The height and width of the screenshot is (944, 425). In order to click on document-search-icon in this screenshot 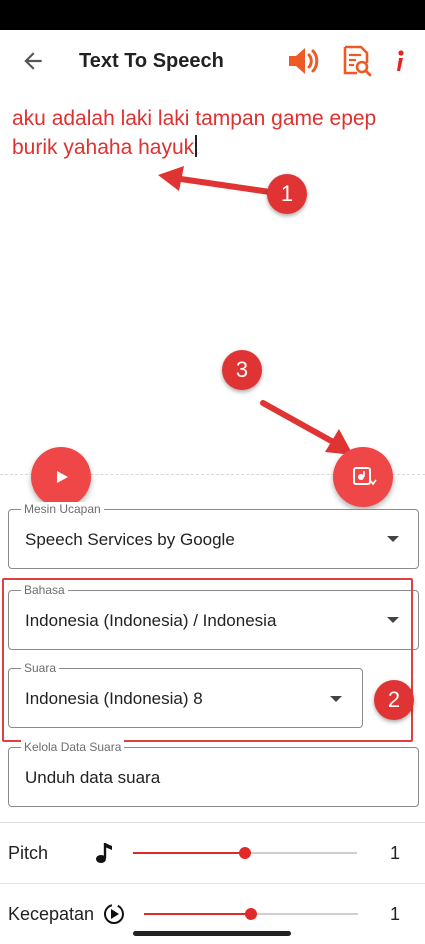, I will do `click(356, 61)`.